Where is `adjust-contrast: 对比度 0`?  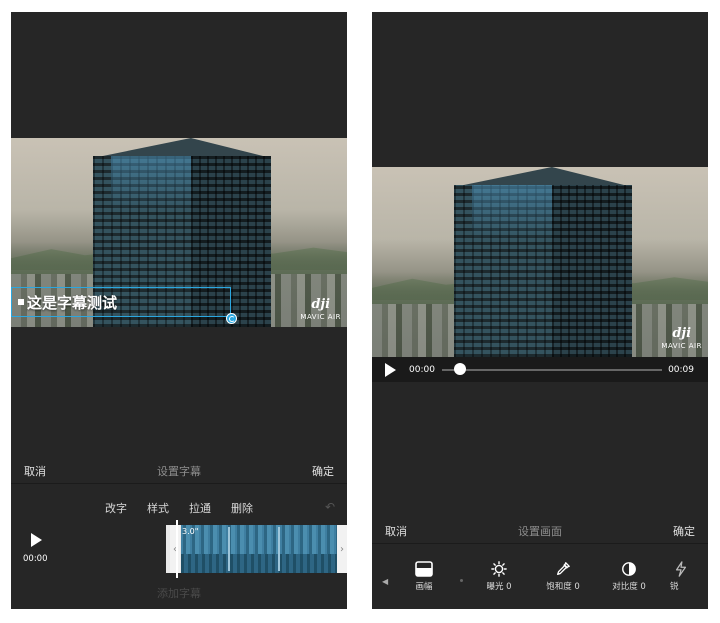
adjust-contrast: 对比度 0 is located at coordinates (629, 574).